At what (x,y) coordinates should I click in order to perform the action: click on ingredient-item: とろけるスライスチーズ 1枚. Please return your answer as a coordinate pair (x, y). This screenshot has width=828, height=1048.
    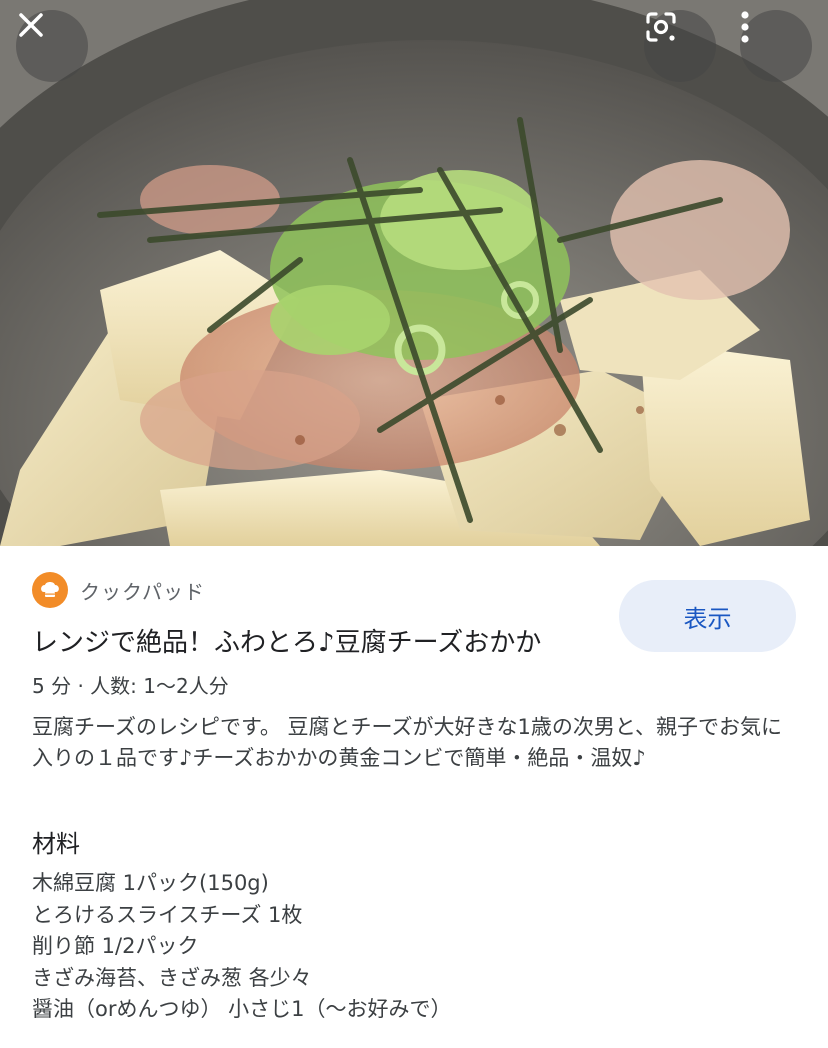
    Looking at the image, I should click on (167, 914).